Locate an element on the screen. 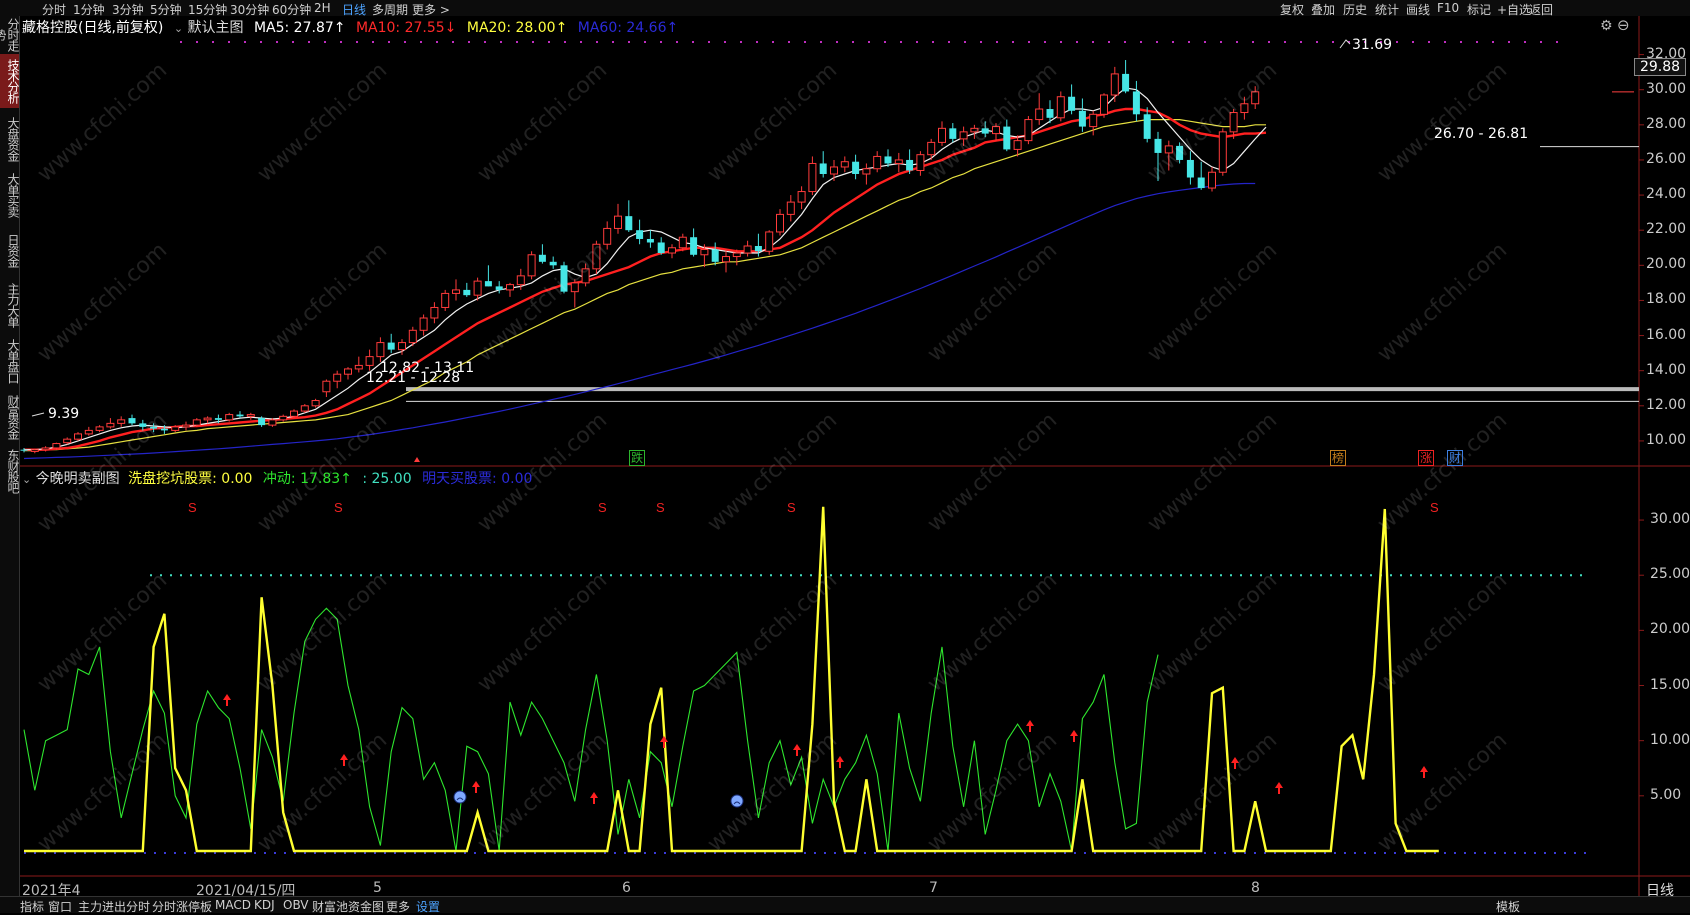  sidebar-item: 技术分析 is located at coordinates (10, 81).